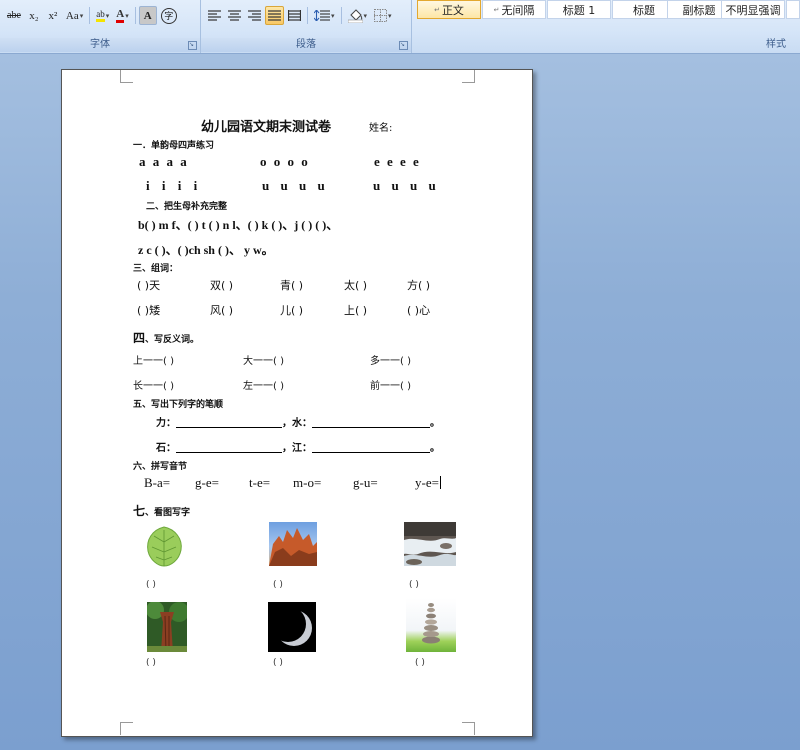 The height and width of the screenshot is (750, 800). I want to click on styles-group: ↵ 正文 ↵ 无间隔 标题 1 标题 副标题 不明显强调 样式, so click(607, 26).